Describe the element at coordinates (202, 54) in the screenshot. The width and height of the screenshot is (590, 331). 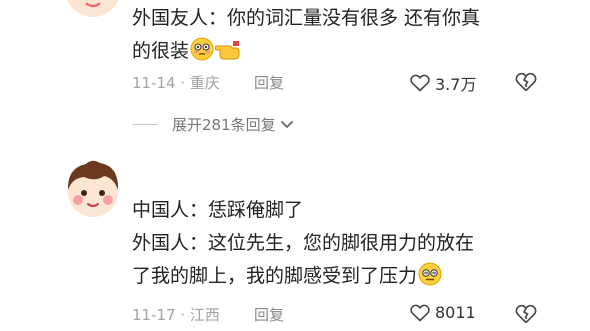
I see `flushed-face-icon` at that location.